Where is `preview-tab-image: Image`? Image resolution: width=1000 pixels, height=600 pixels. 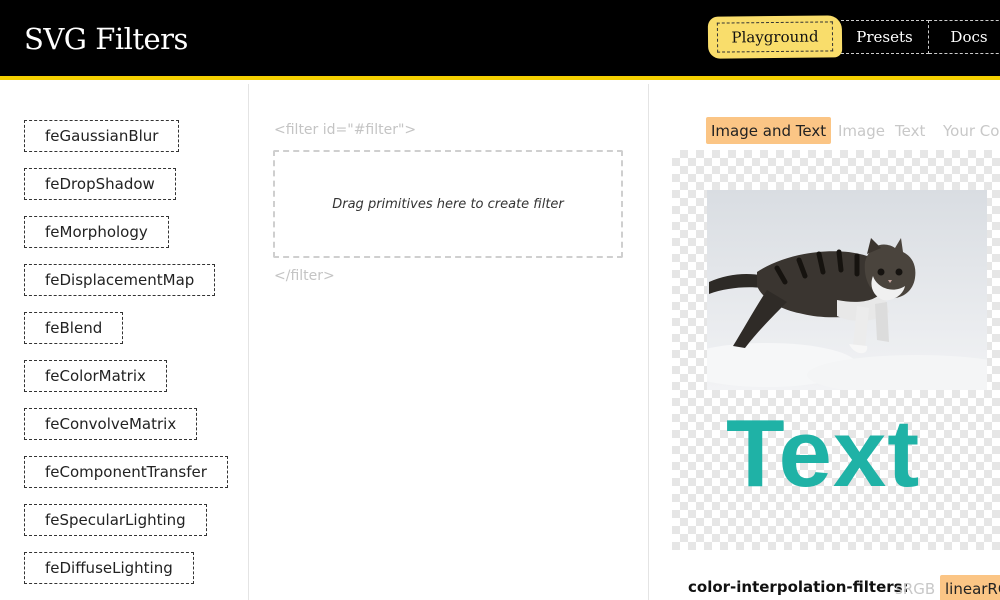
preview-tab-image: Image is located at coordinates (861, 130).